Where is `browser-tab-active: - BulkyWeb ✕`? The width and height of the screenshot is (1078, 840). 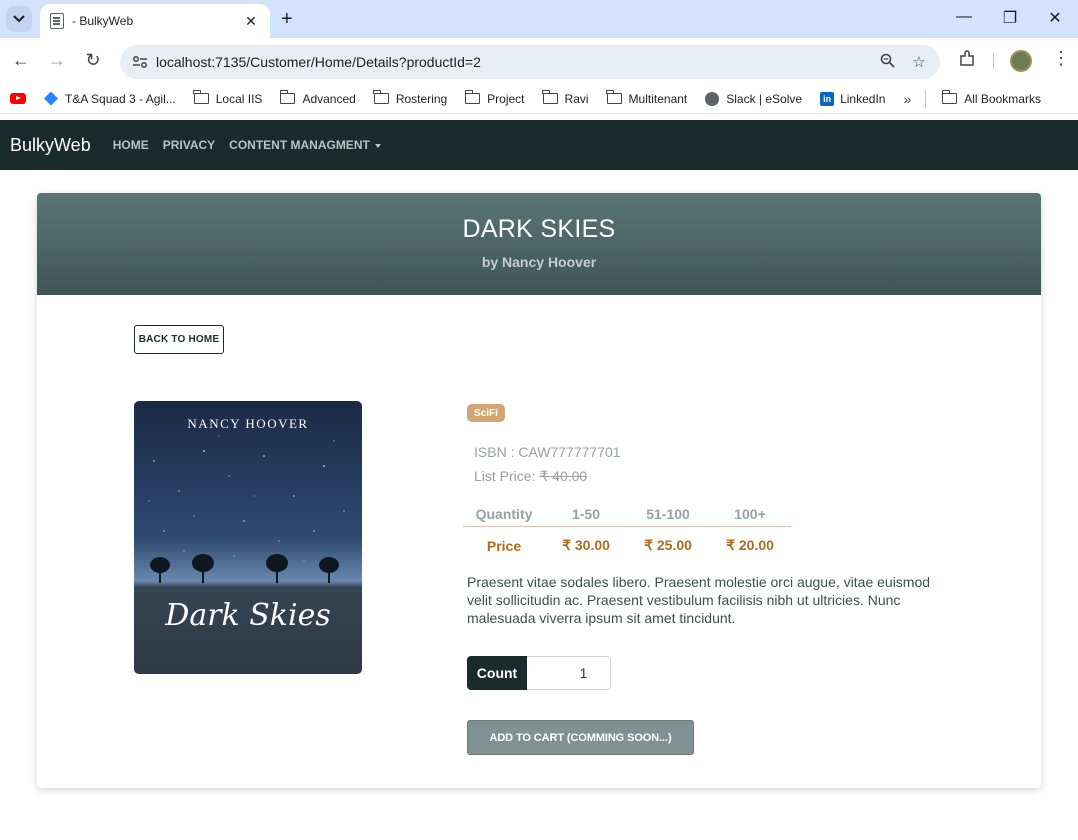
browser-tab-active: - BulkyWeb ✕ is located at coordinates (155, 21).